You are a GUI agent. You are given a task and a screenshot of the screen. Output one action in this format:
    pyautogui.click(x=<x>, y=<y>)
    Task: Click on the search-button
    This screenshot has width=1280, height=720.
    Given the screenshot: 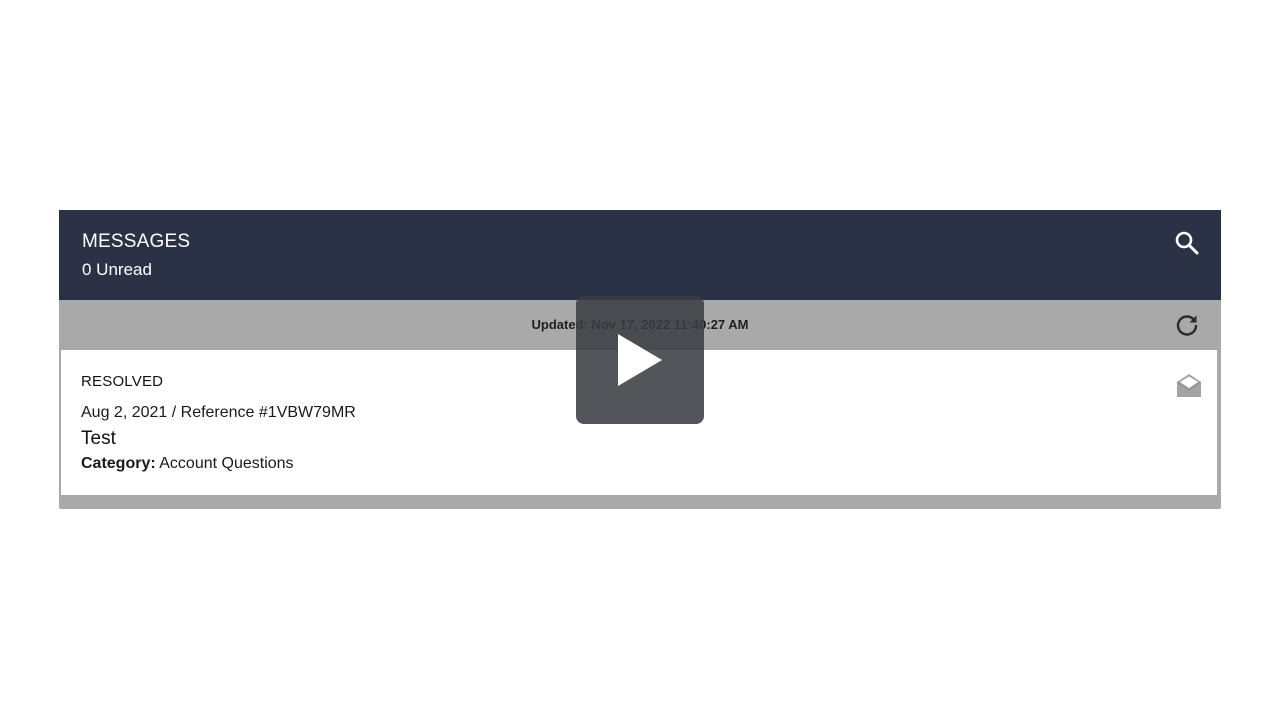 What is the action you would take?
    pyautogui.click(x=1187, y=243)
    